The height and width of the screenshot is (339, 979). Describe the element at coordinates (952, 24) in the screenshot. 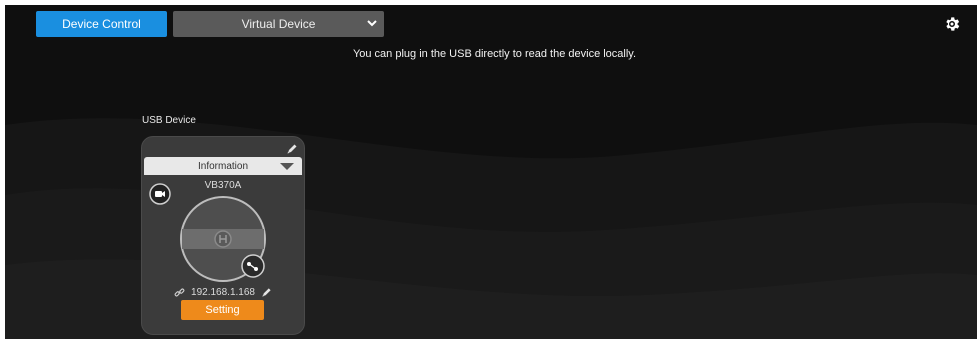

I see `gear-icon` at that location.